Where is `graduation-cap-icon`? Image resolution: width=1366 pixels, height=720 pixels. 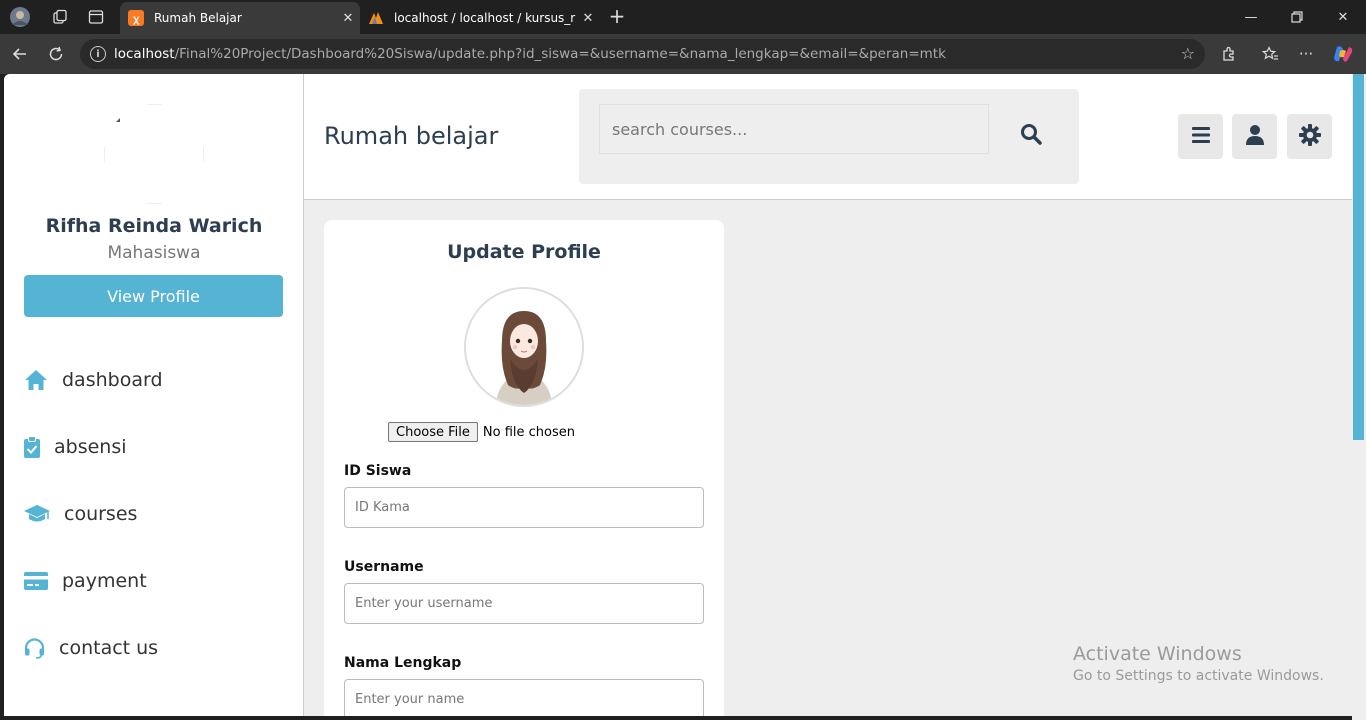
graduation-cap-icon is located at coordinates (37, 514).